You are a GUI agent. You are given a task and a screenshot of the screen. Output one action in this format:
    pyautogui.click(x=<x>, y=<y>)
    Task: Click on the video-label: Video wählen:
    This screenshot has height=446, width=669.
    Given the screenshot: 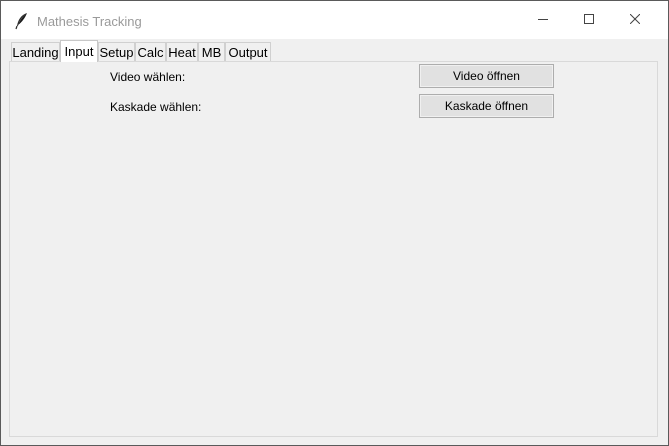 What is the action you would take?
    pyautogui.click(x=148, y=77)
    